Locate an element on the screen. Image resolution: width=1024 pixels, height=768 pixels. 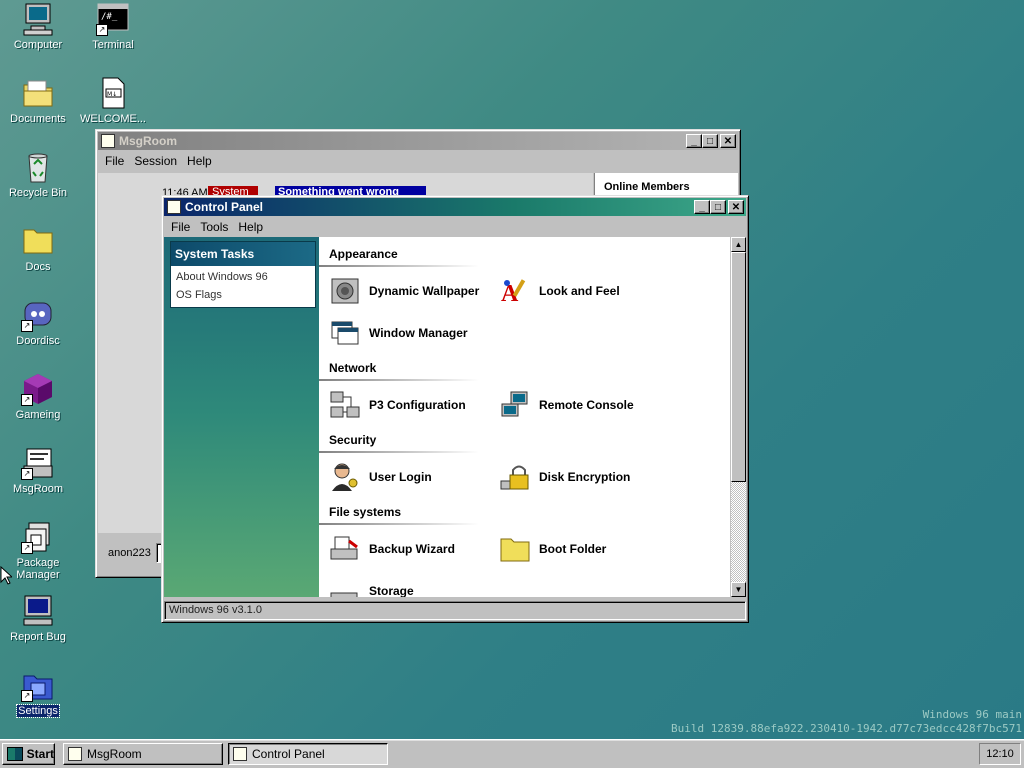
section-file-systems: File systems is located at coordinates (365, 512).